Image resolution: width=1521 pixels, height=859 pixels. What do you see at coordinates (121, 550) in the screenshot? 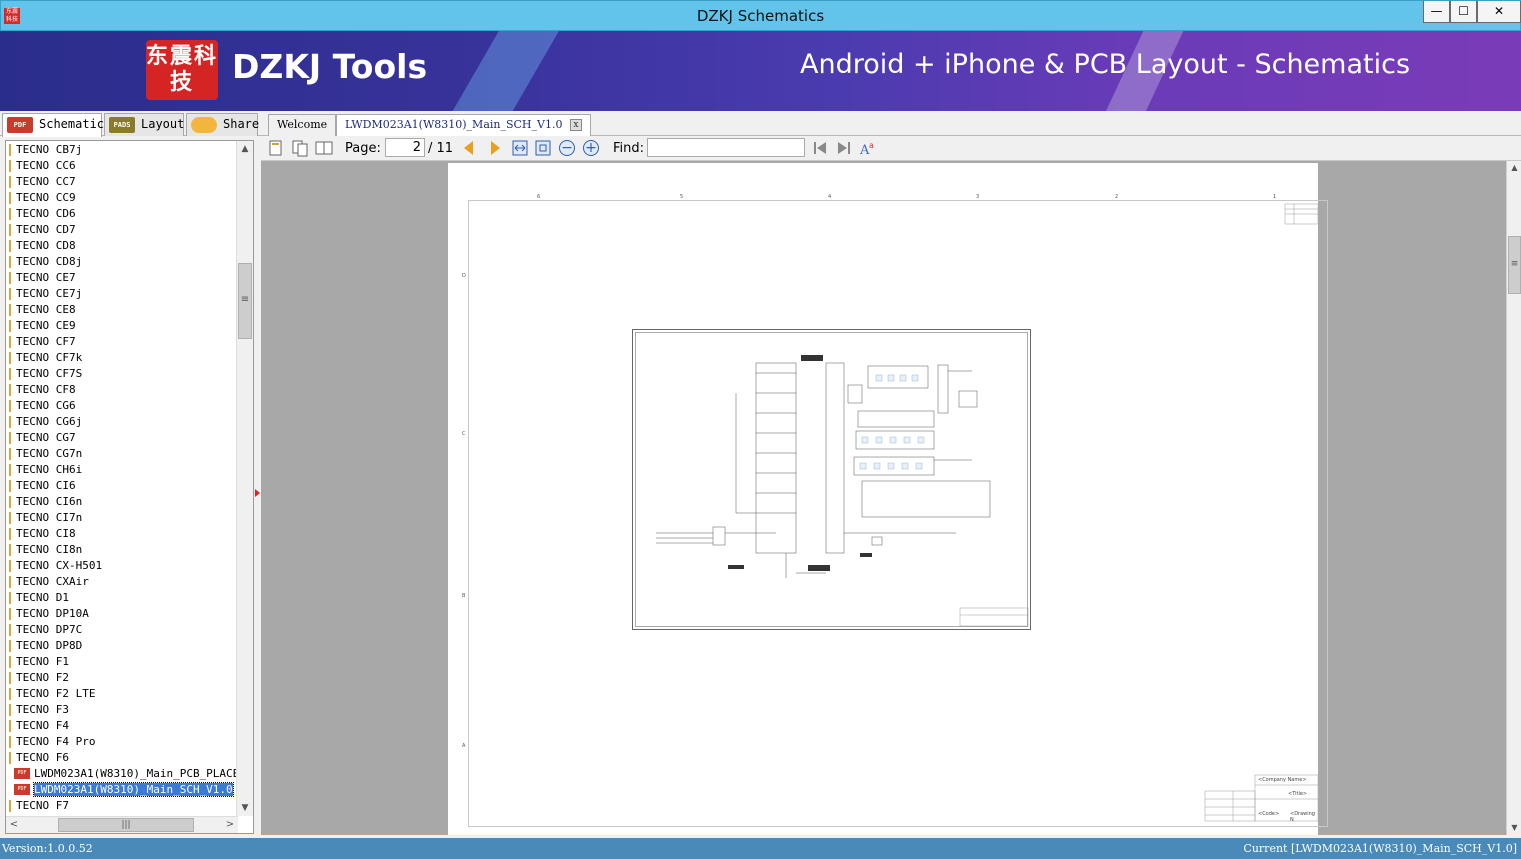
I see `tree-folder-item: TECNO CI8n` at bounding box center [121, 550].